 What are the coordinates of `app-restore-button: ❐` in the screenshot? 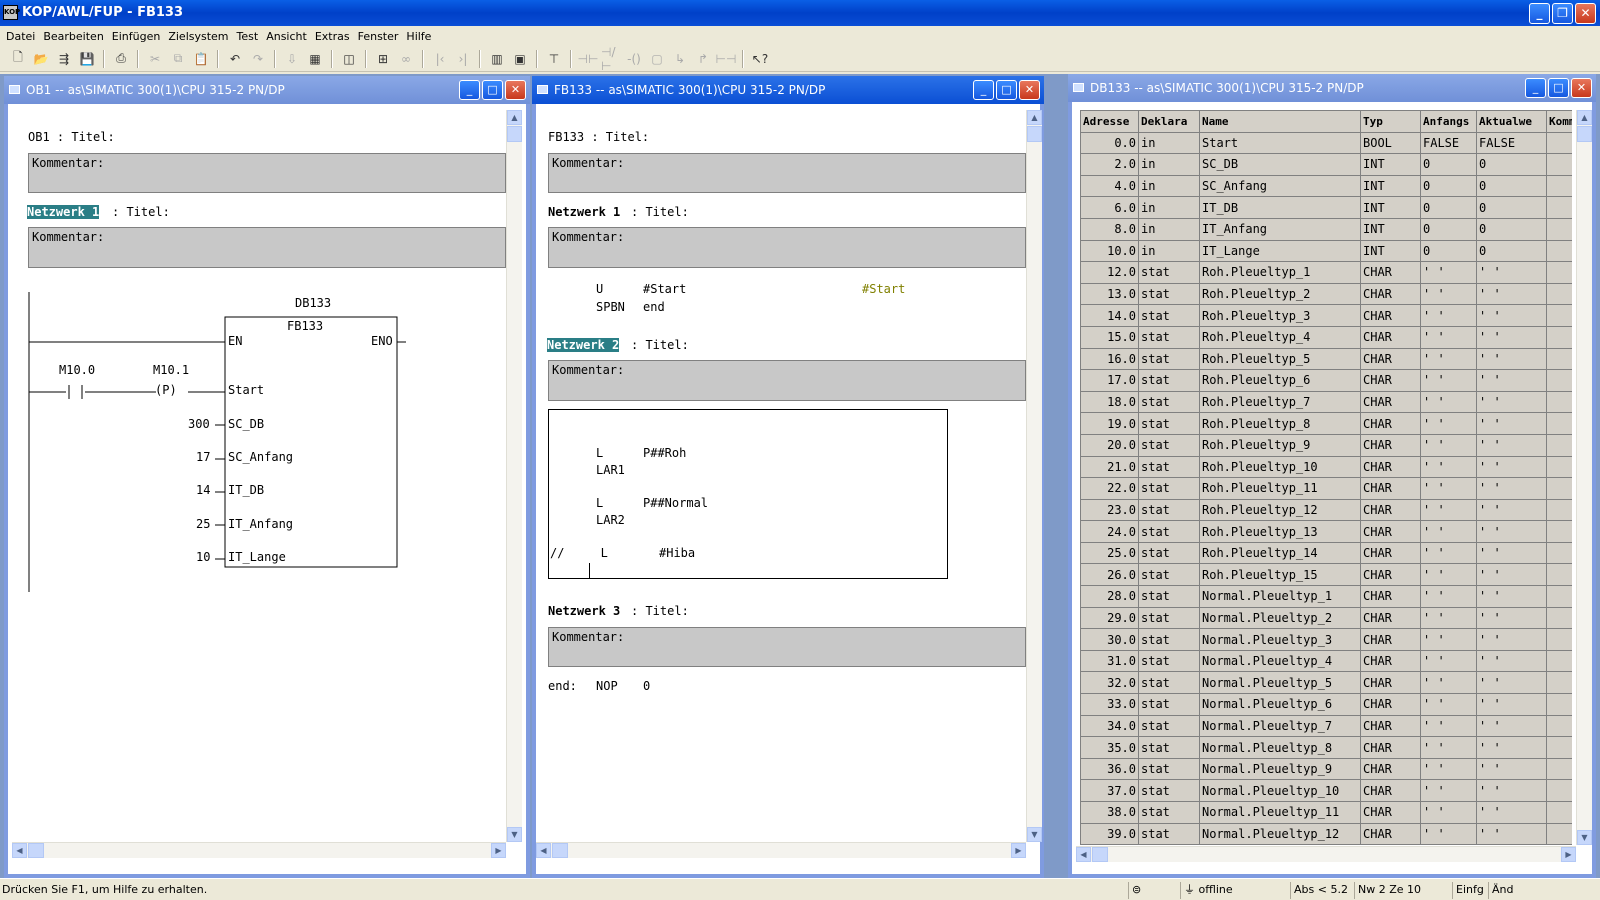 It's located at (1562, 13).